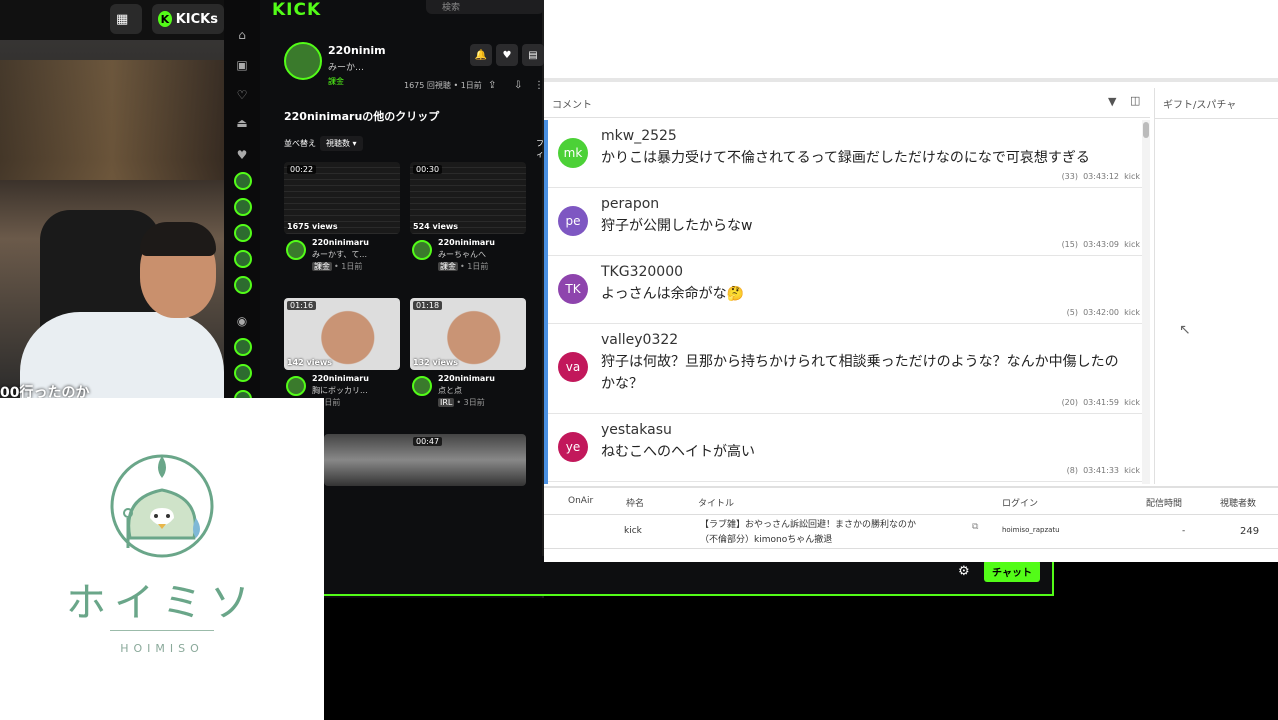 Image resolution: width=1278 pixels, height=720 pixels. What do you see at coordinates (468, 334) in the screenshot?
I see `clip-thumbnail: 01:18 132 views` at bounding box center [468, 334].